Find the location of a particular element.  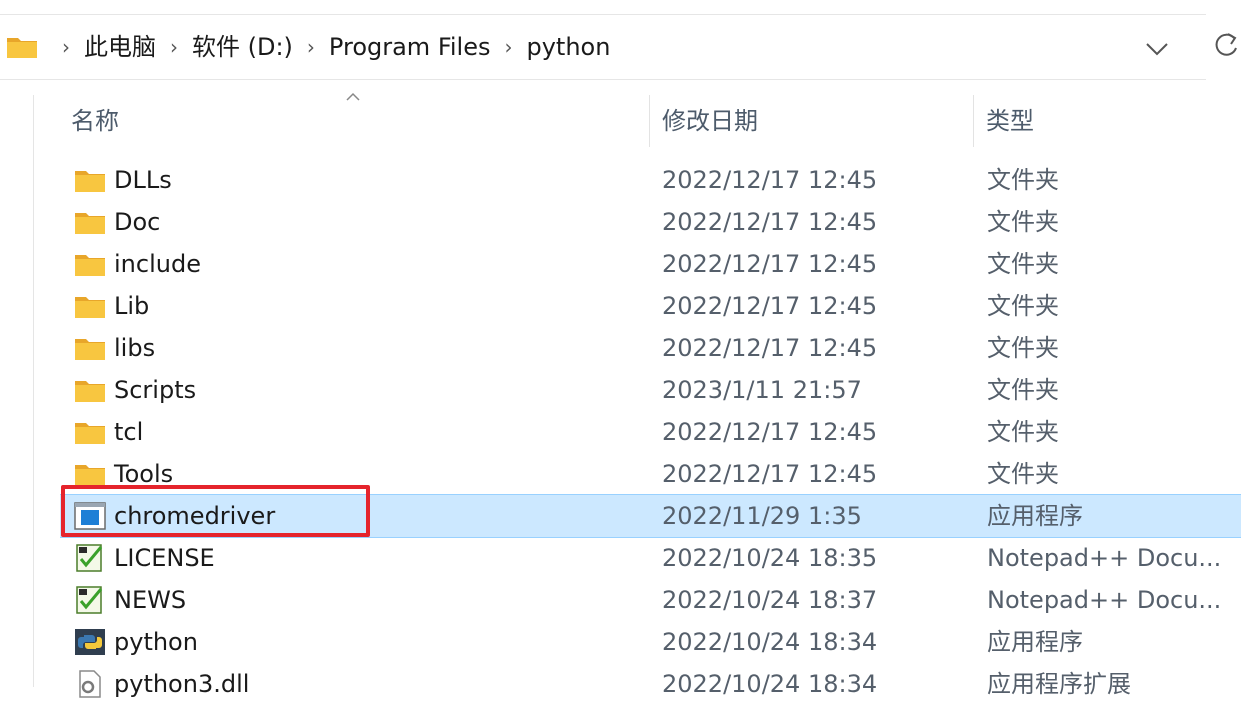

file-date: 2022/10/24 18:35 is located at coordinates (770, 558).